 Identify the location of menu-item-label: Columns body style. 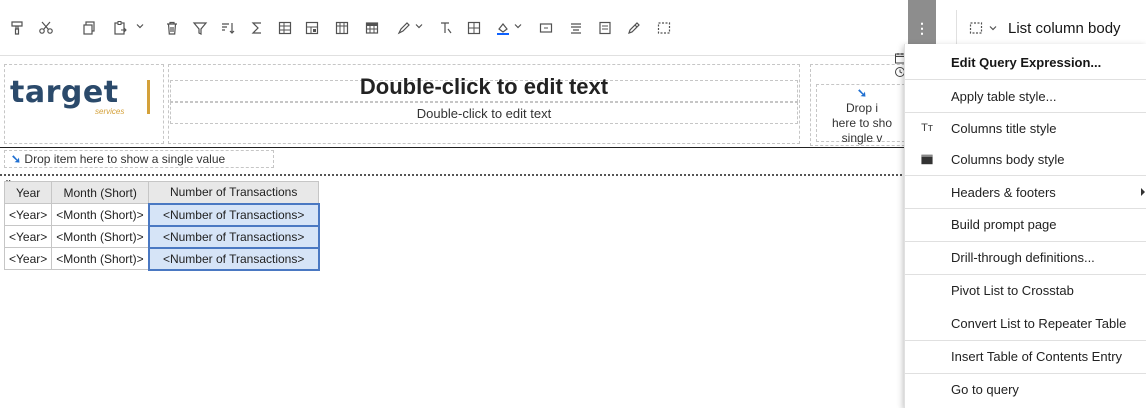
(1008, 159).